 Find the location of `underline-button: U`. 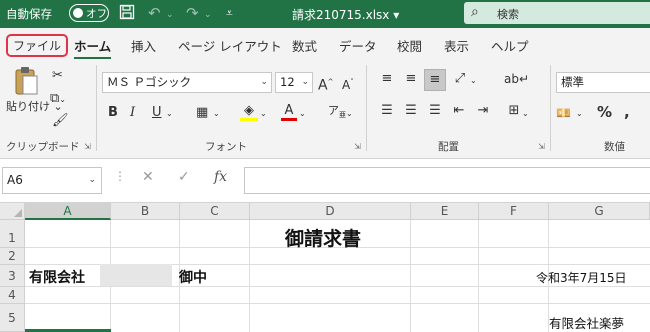

underline-button: U is located at coordinates (157, 113).